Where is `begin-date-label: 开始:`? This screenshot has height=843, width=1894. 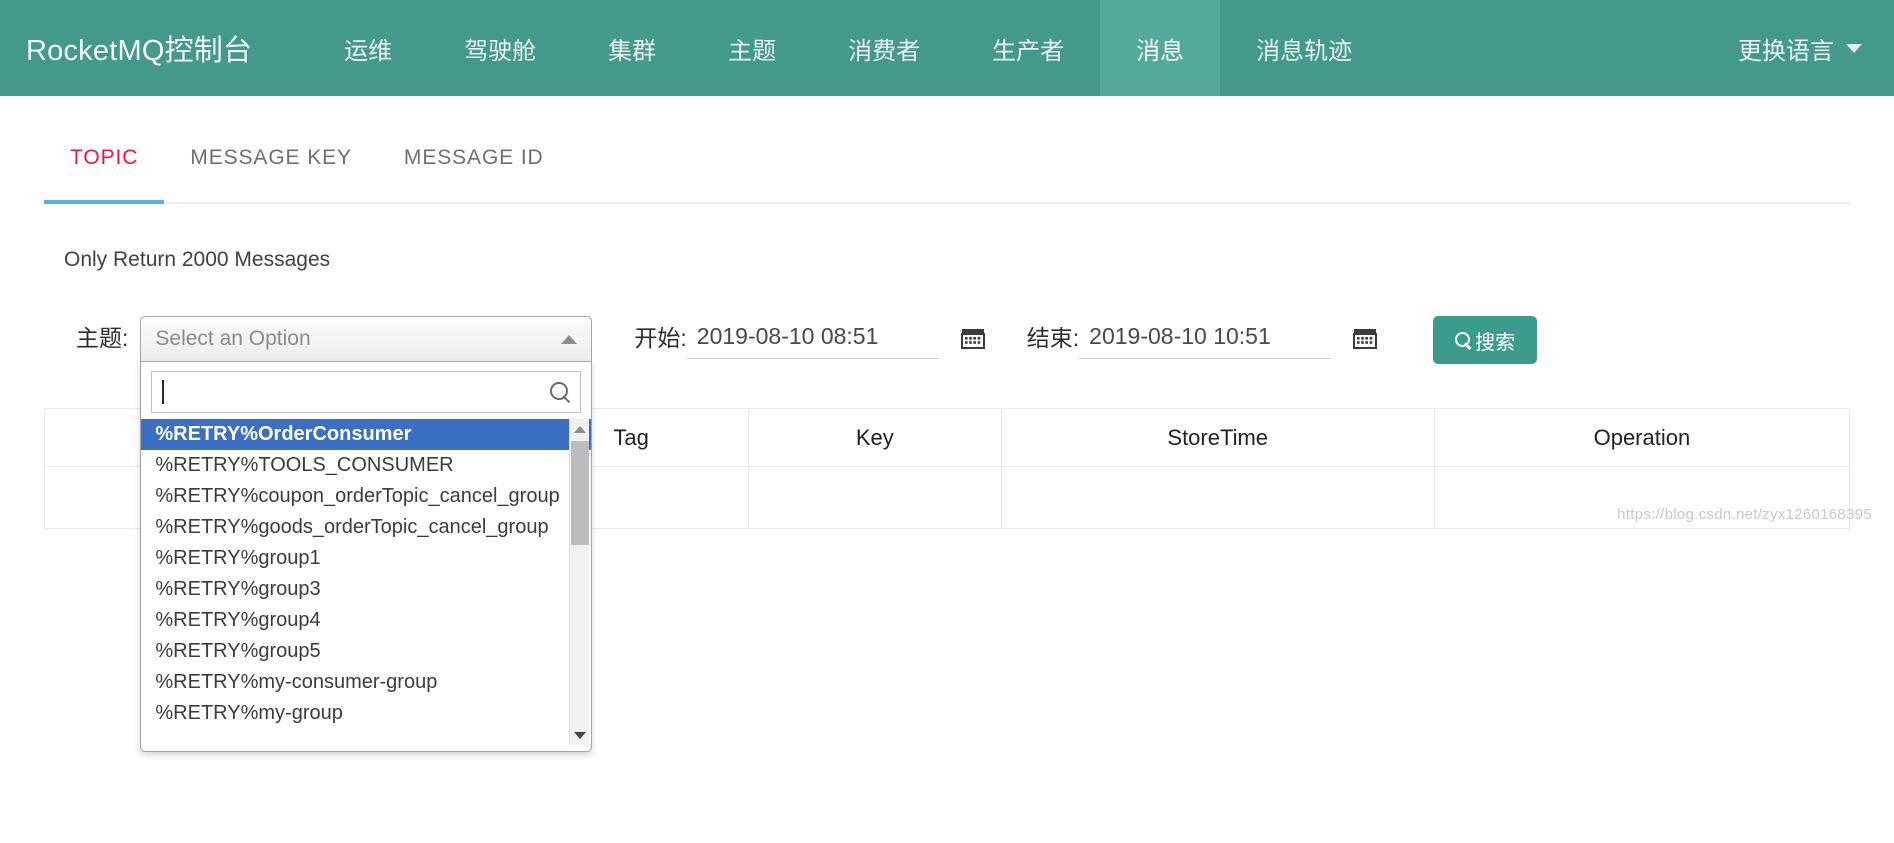
begin-date-label: 开始: is located at coordinates (660, 338).